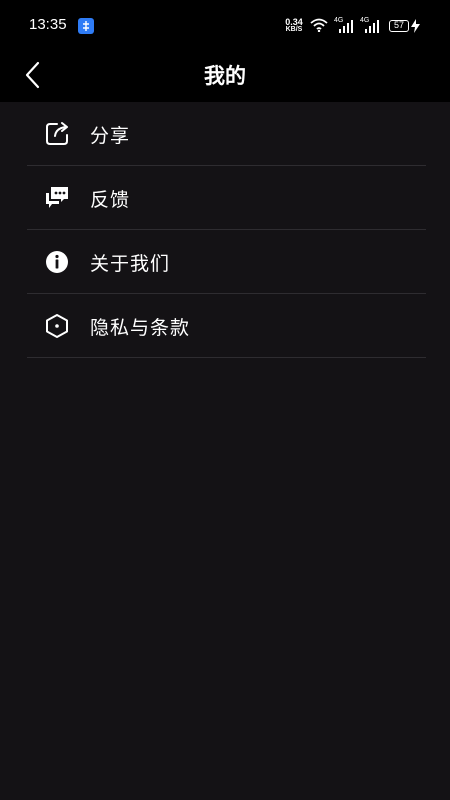  I want to click on menu-item-label: 分享, so click(110, 136).